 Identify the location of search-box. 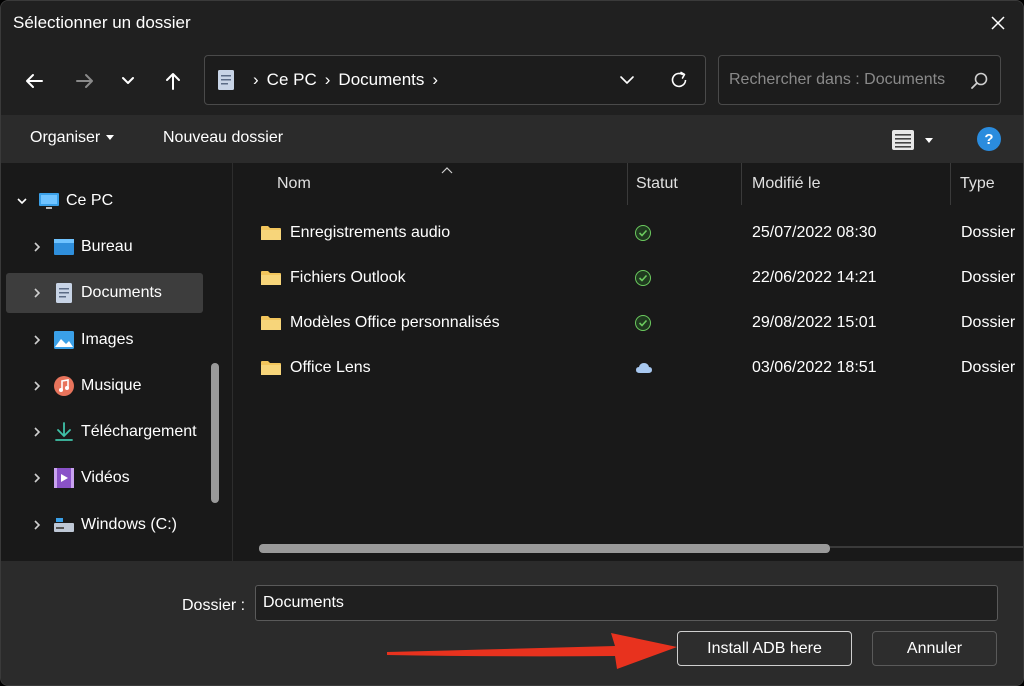
(859, 80).